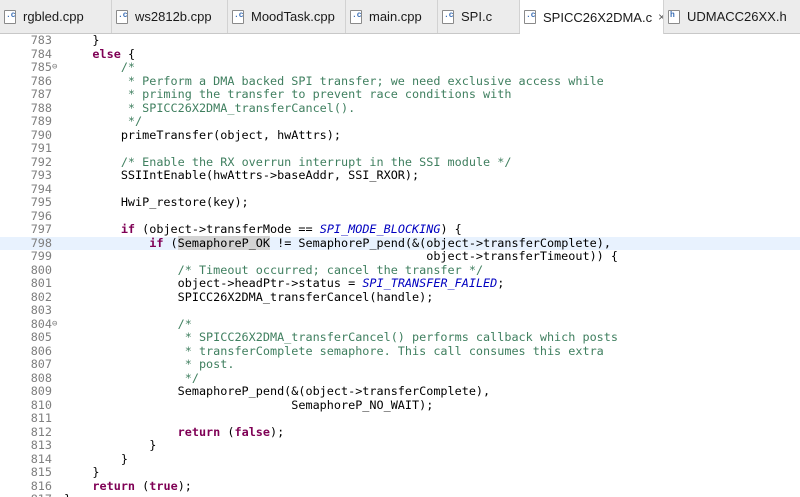  What do you see at coordinates (41, 242) in the screenshot?
I see `line-number: 798` at bounding box center [41, 242].